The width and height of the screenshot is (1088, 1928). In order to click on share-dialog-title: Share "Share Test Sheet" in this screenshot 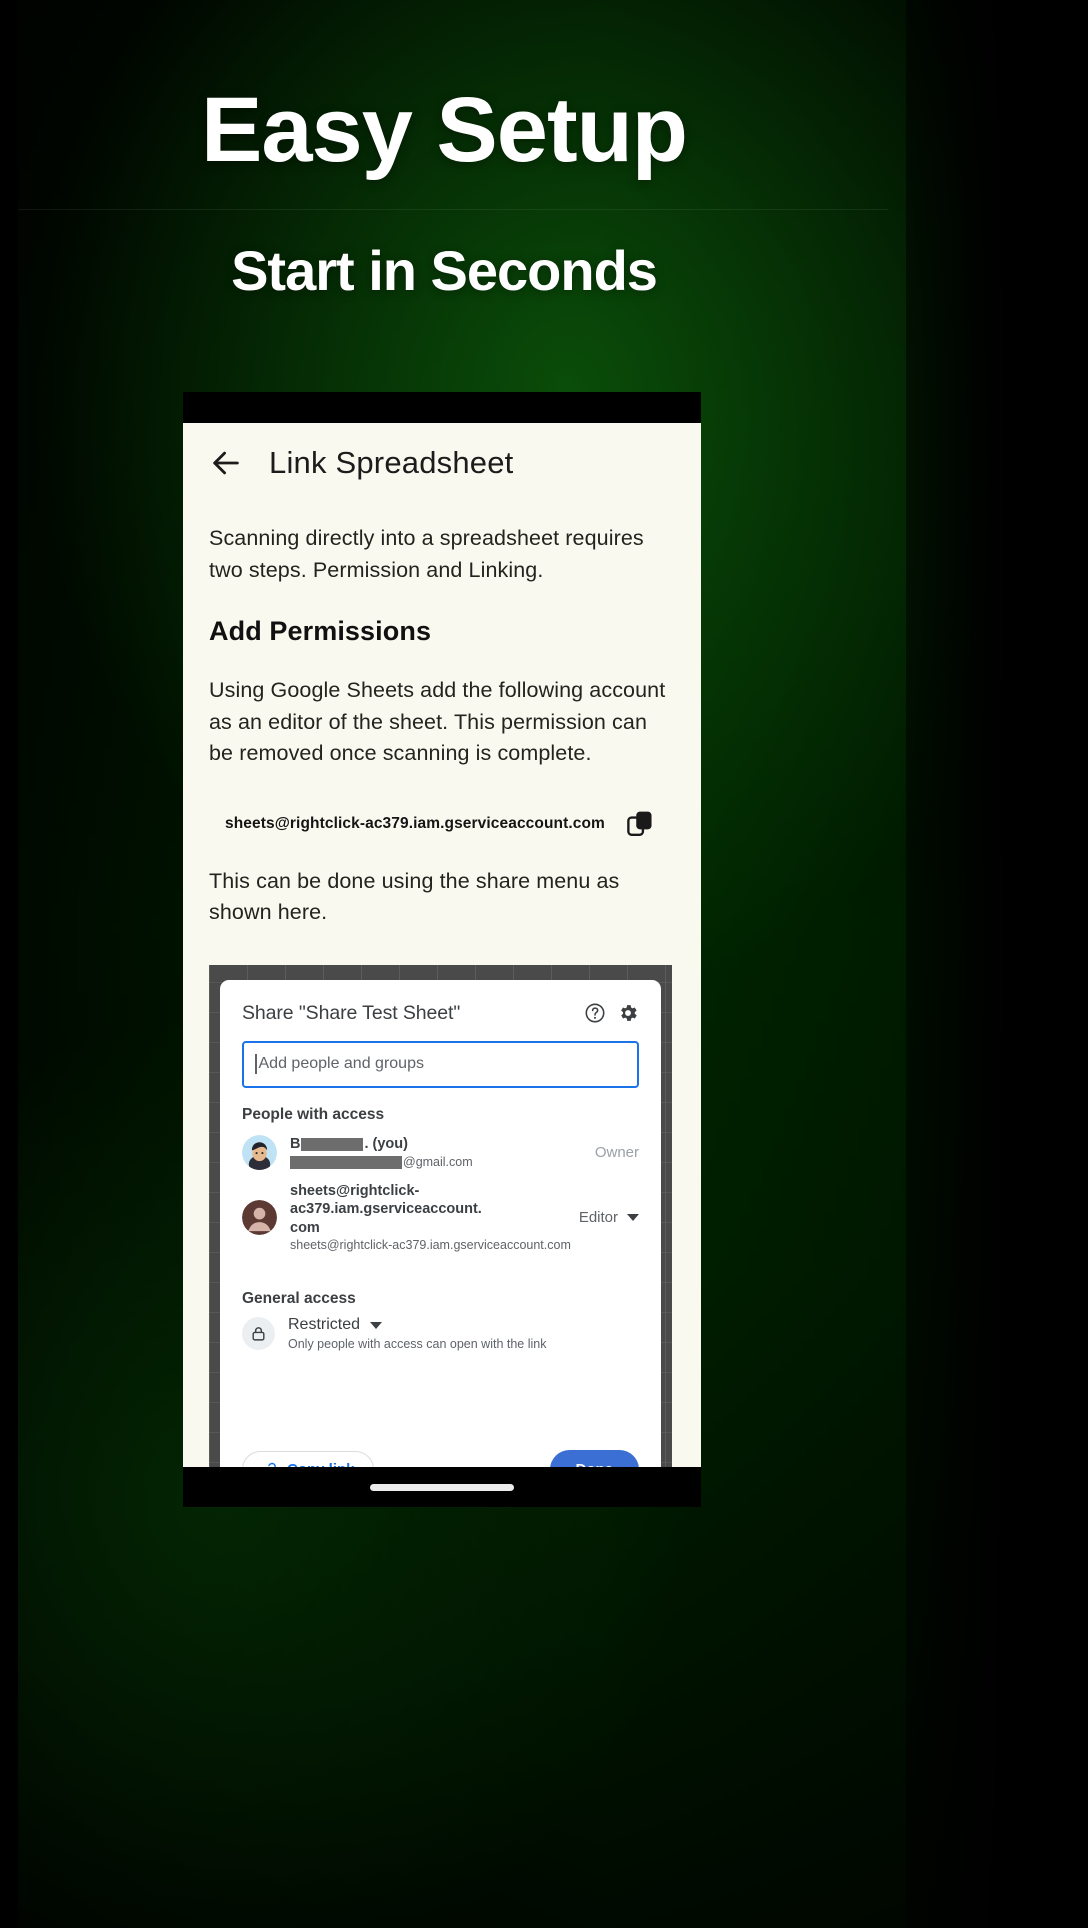, I will do `click(351, 1012)`.